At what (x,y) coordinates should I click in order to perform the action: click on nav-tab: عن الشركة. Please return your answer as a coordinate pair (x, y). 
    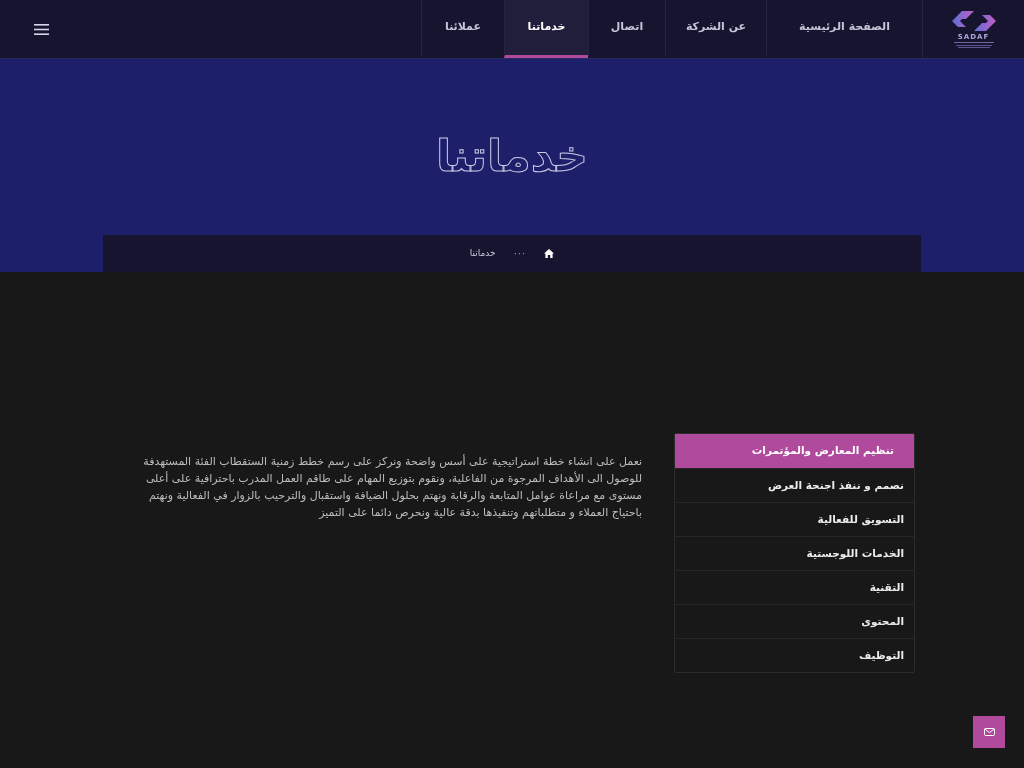
    Looking at the image, I should click on (715, 29).